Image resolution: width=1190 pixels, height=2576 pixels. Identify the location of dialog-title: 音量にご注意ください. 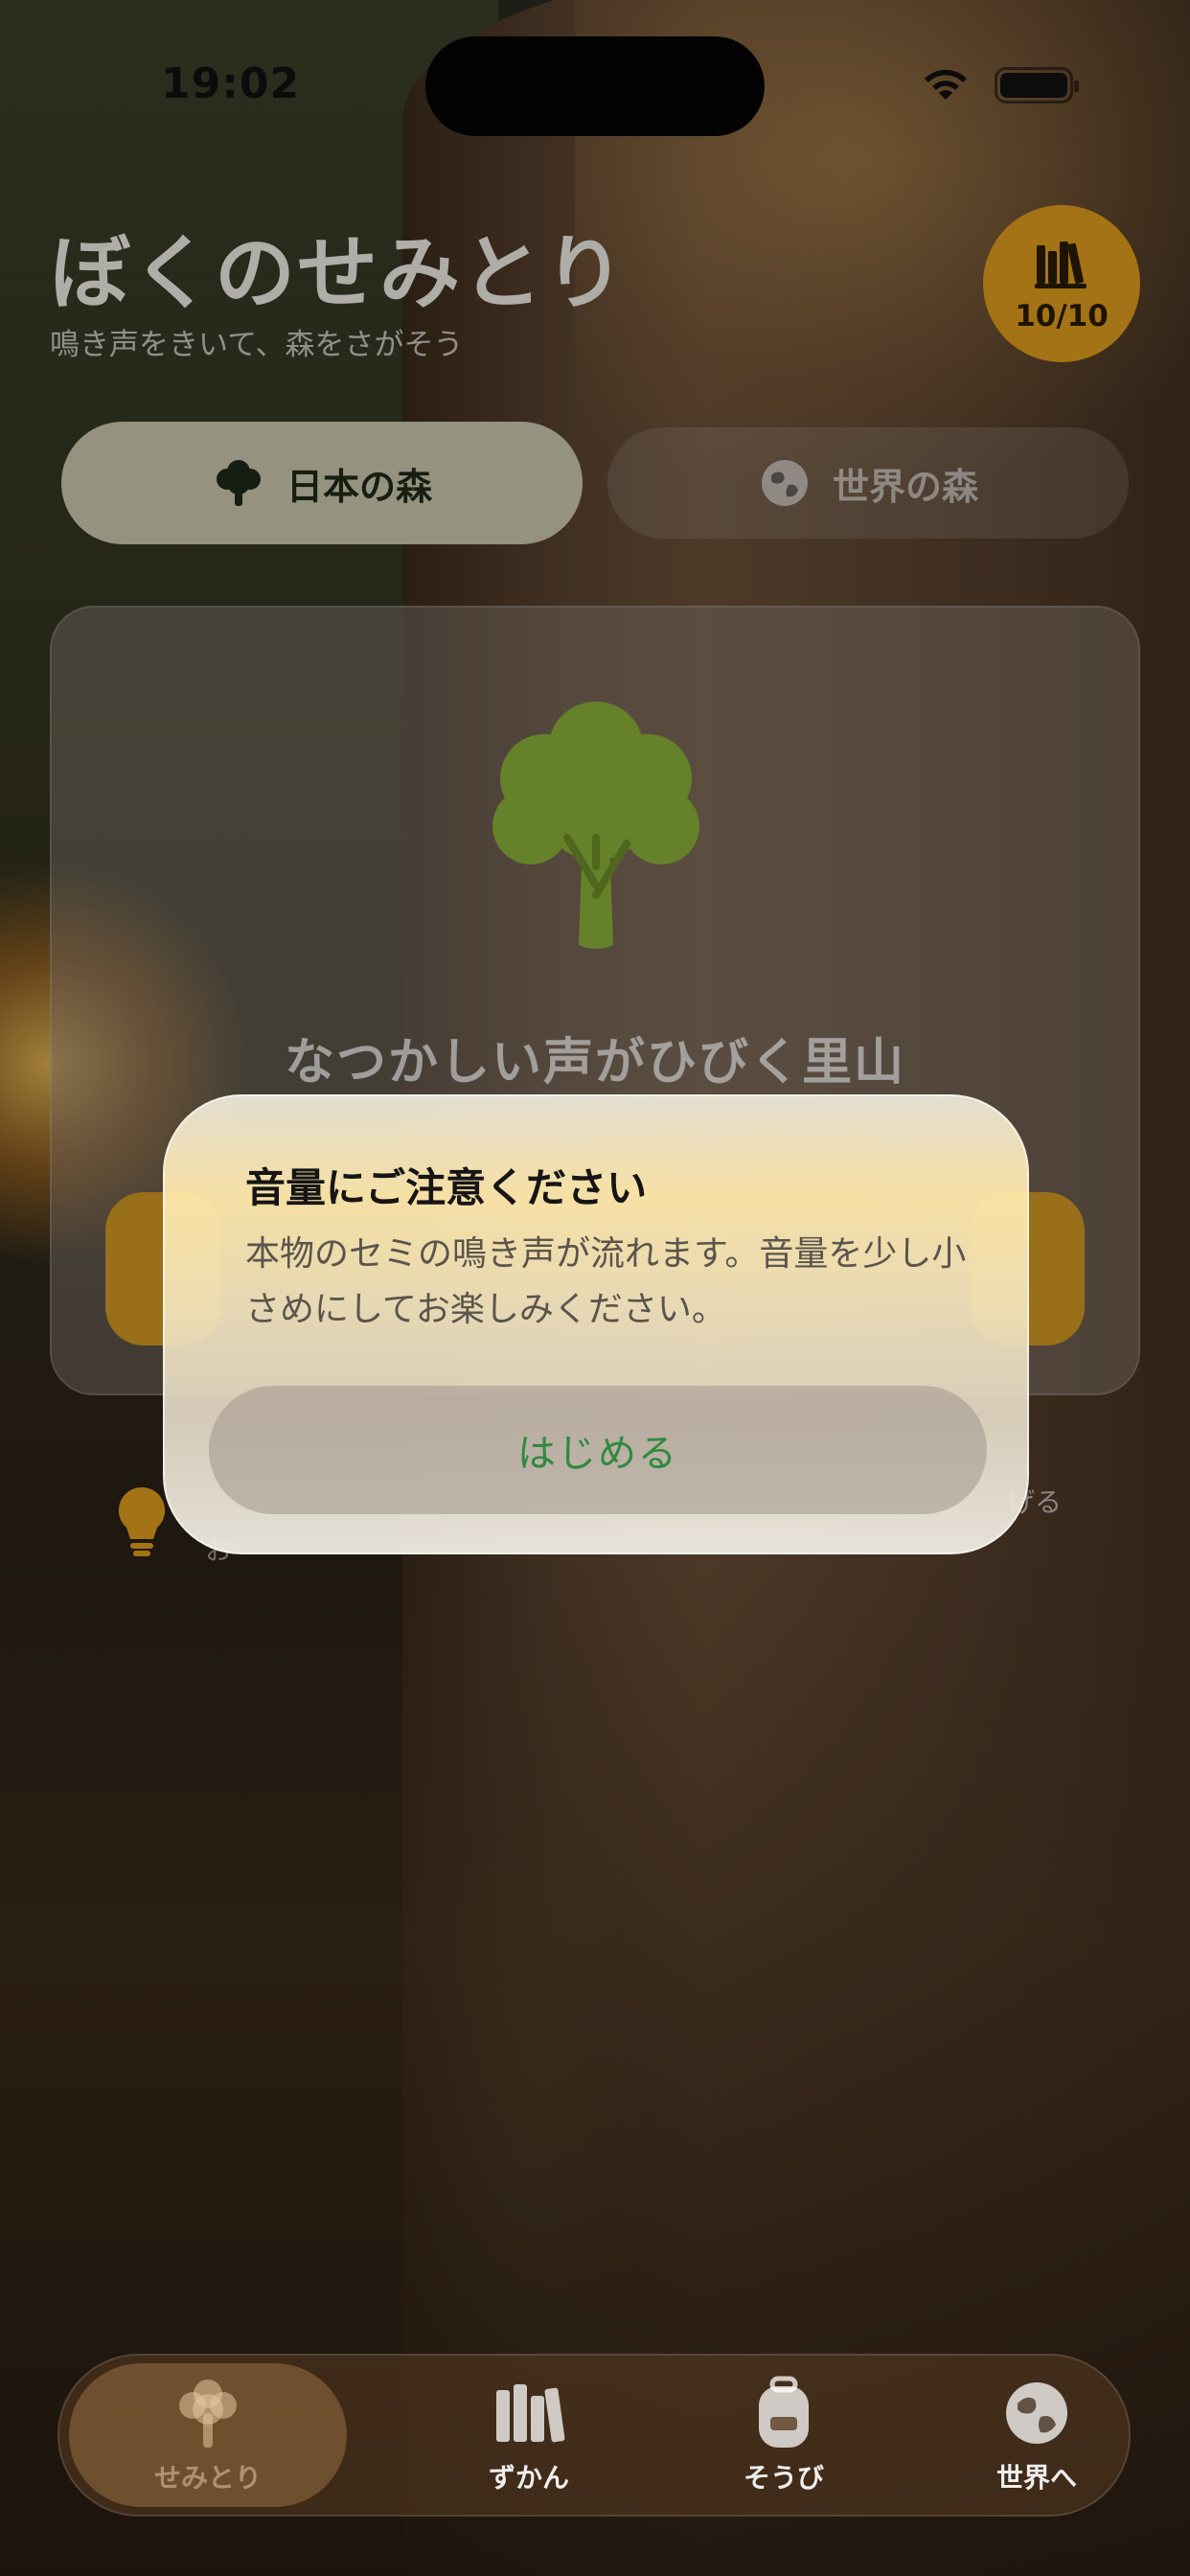
(447, 1187).